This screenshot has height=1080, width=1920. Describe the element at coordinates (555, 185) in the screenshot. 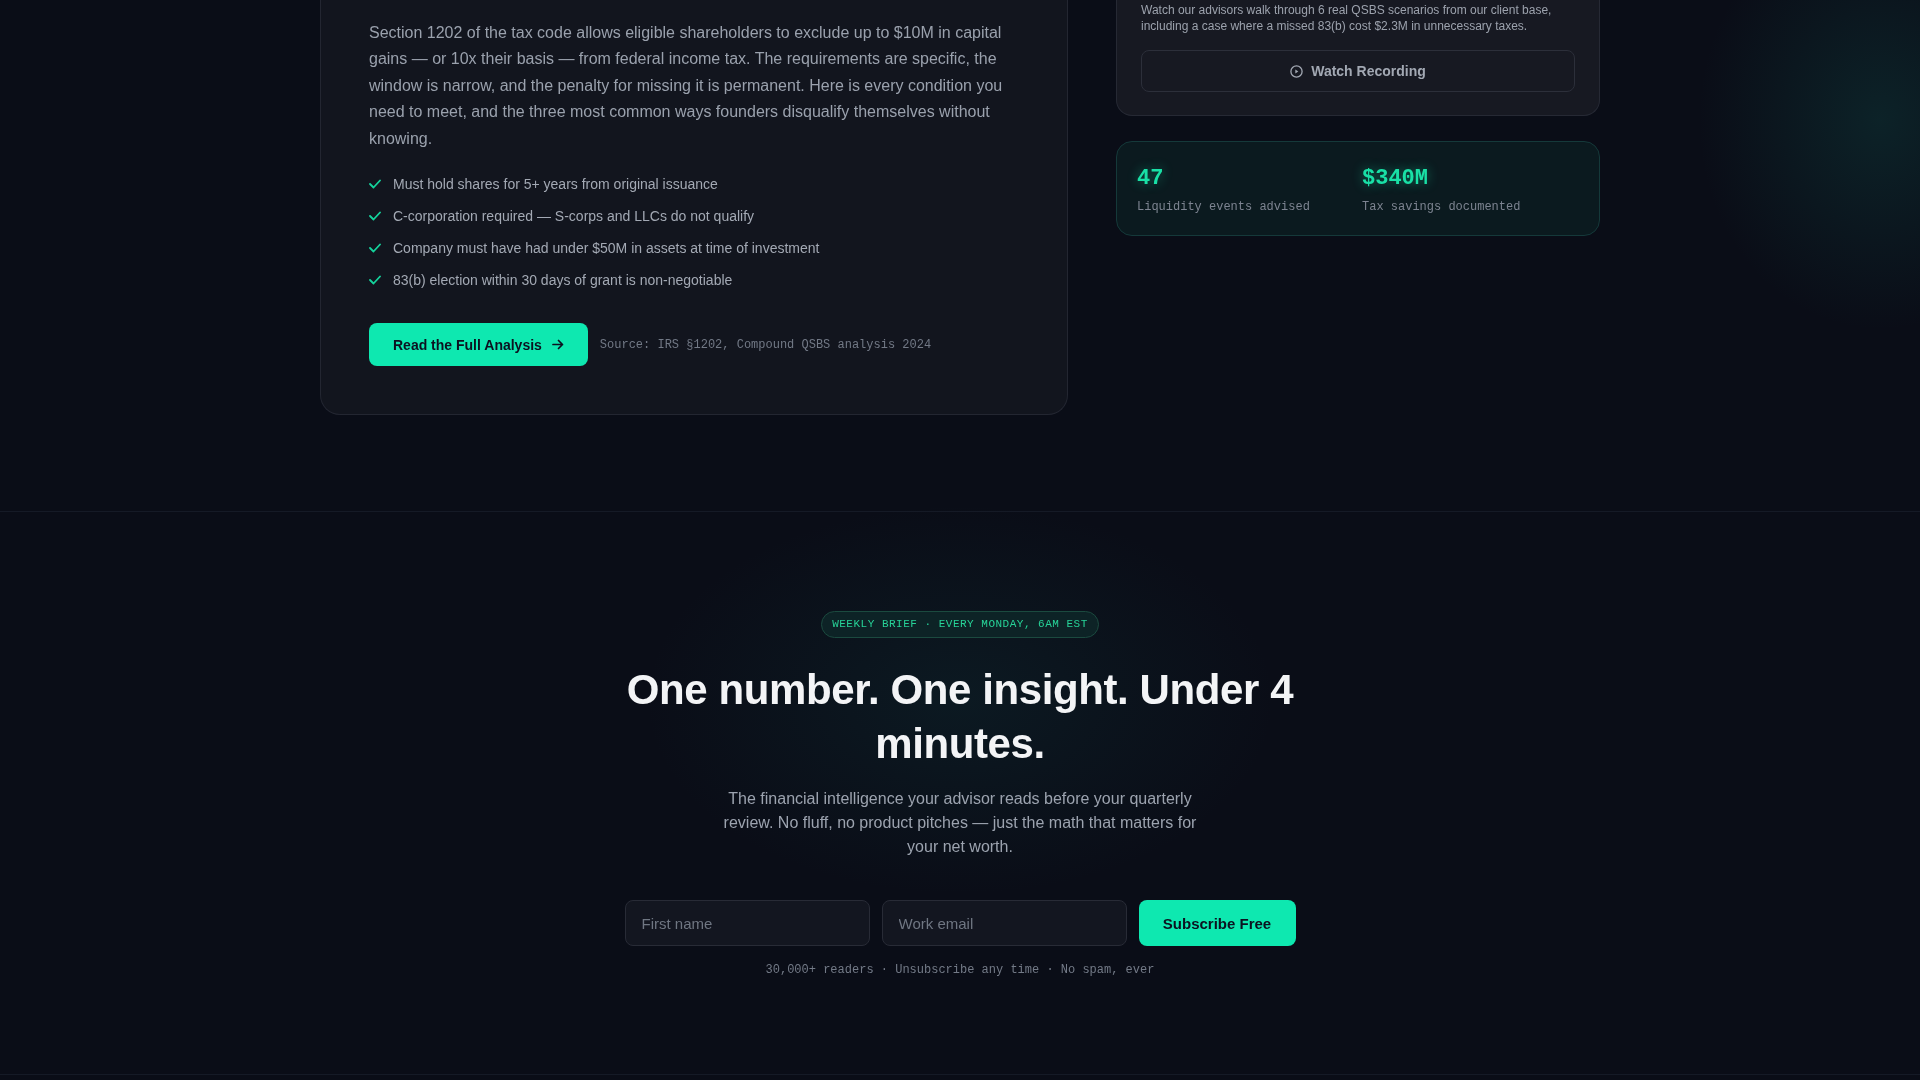

I see `requirement-text: Must hold shares for 5+ years from original issuance` at that location.